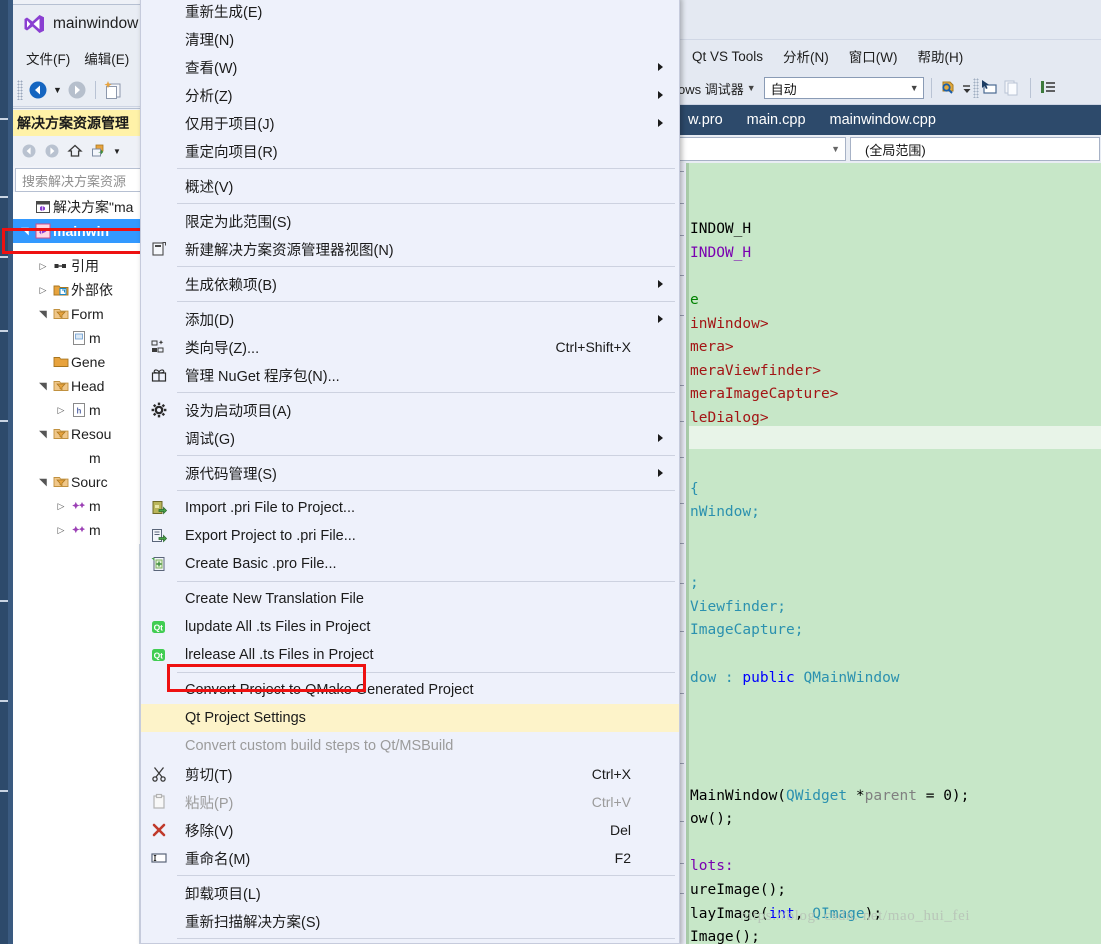 Image resolution: width=1101 pixels, height=944 pixels. I want to click on menu-item: 概述(V), so click(410, 186).